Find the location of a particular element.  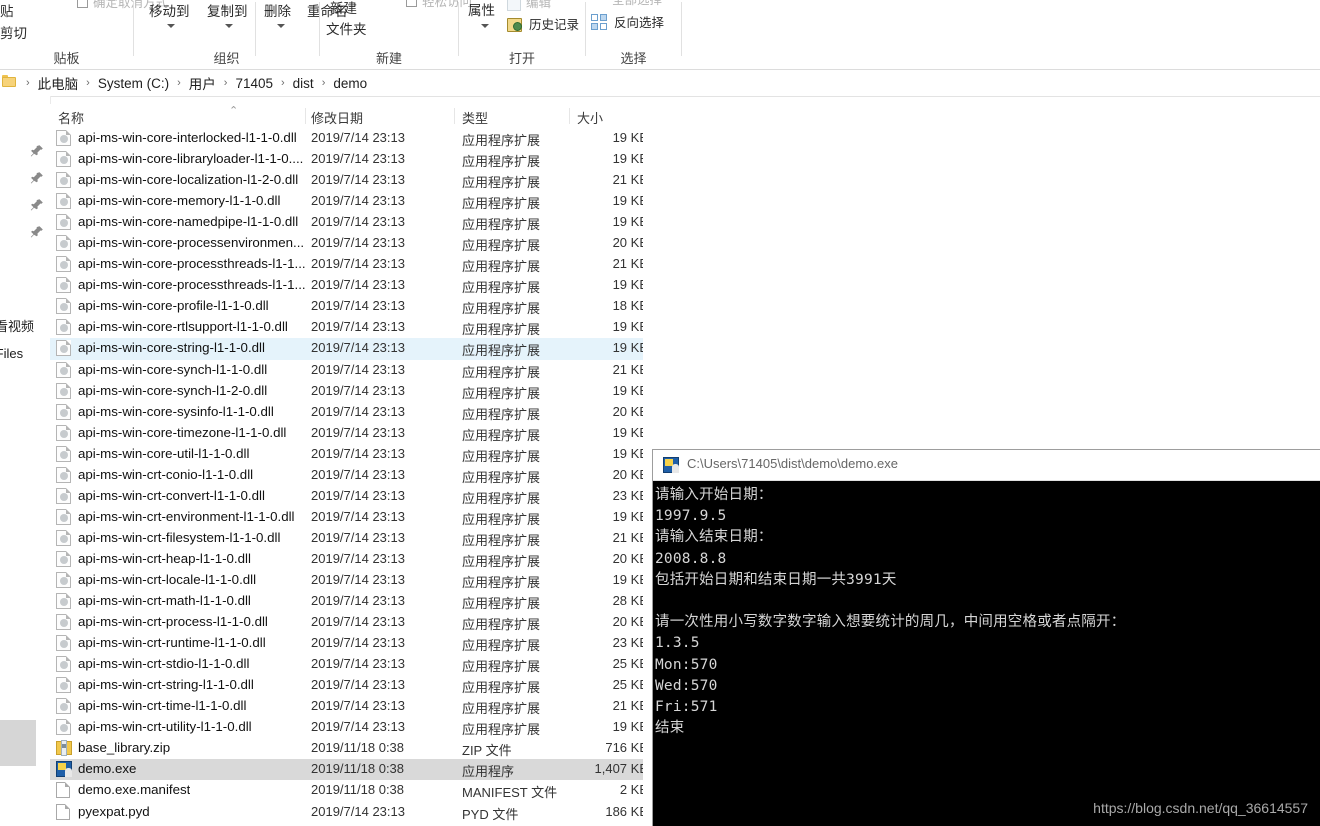

file-name: api-ms-win-core-interlocked-l1-1-0.dll is located at coordinates (187, 137).